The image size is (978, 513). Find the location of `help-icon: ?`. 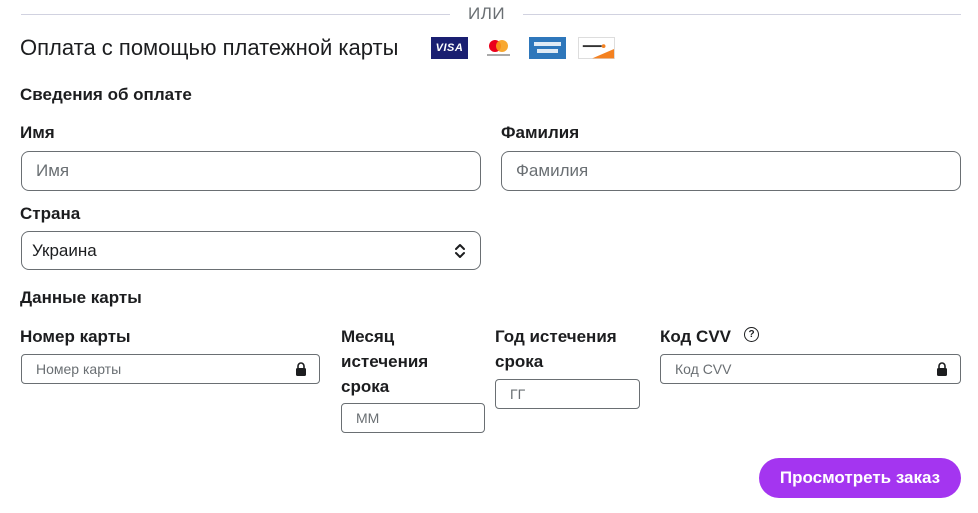

help-icon: ? is located at coordinates (751, 334).